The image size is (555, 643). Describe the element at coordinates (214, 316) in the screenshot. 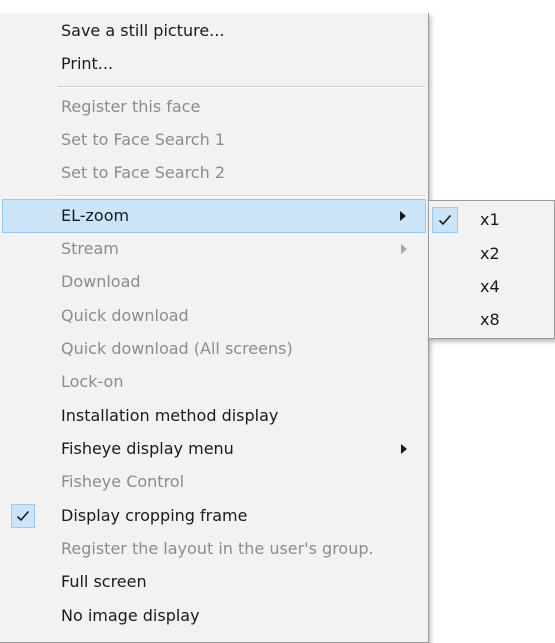

I see `menu-item-quick-download: Quick download` at that location.